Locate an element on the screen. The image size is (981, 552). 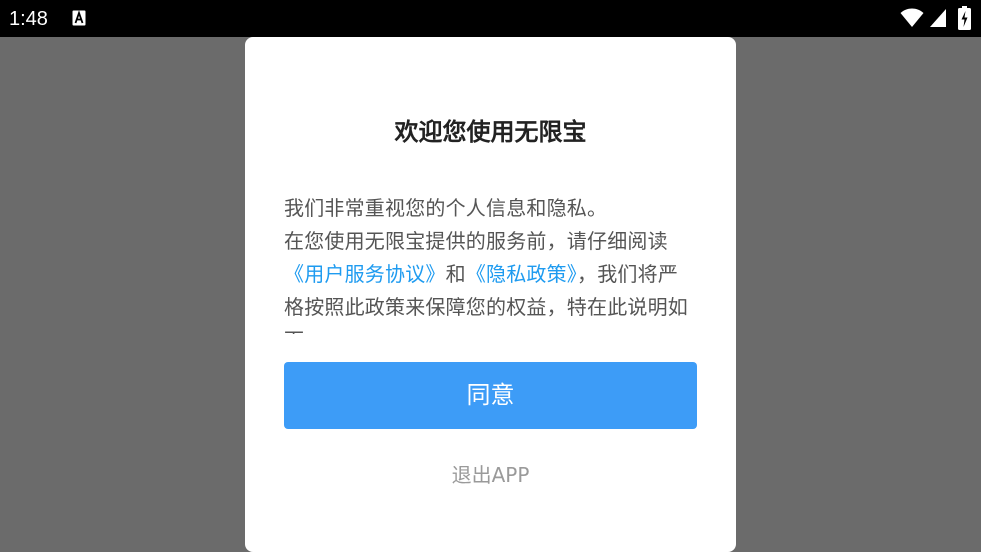
body-intro: 我们非常重视您的个人信息和隐私。 is located at coordinates (446, 208).